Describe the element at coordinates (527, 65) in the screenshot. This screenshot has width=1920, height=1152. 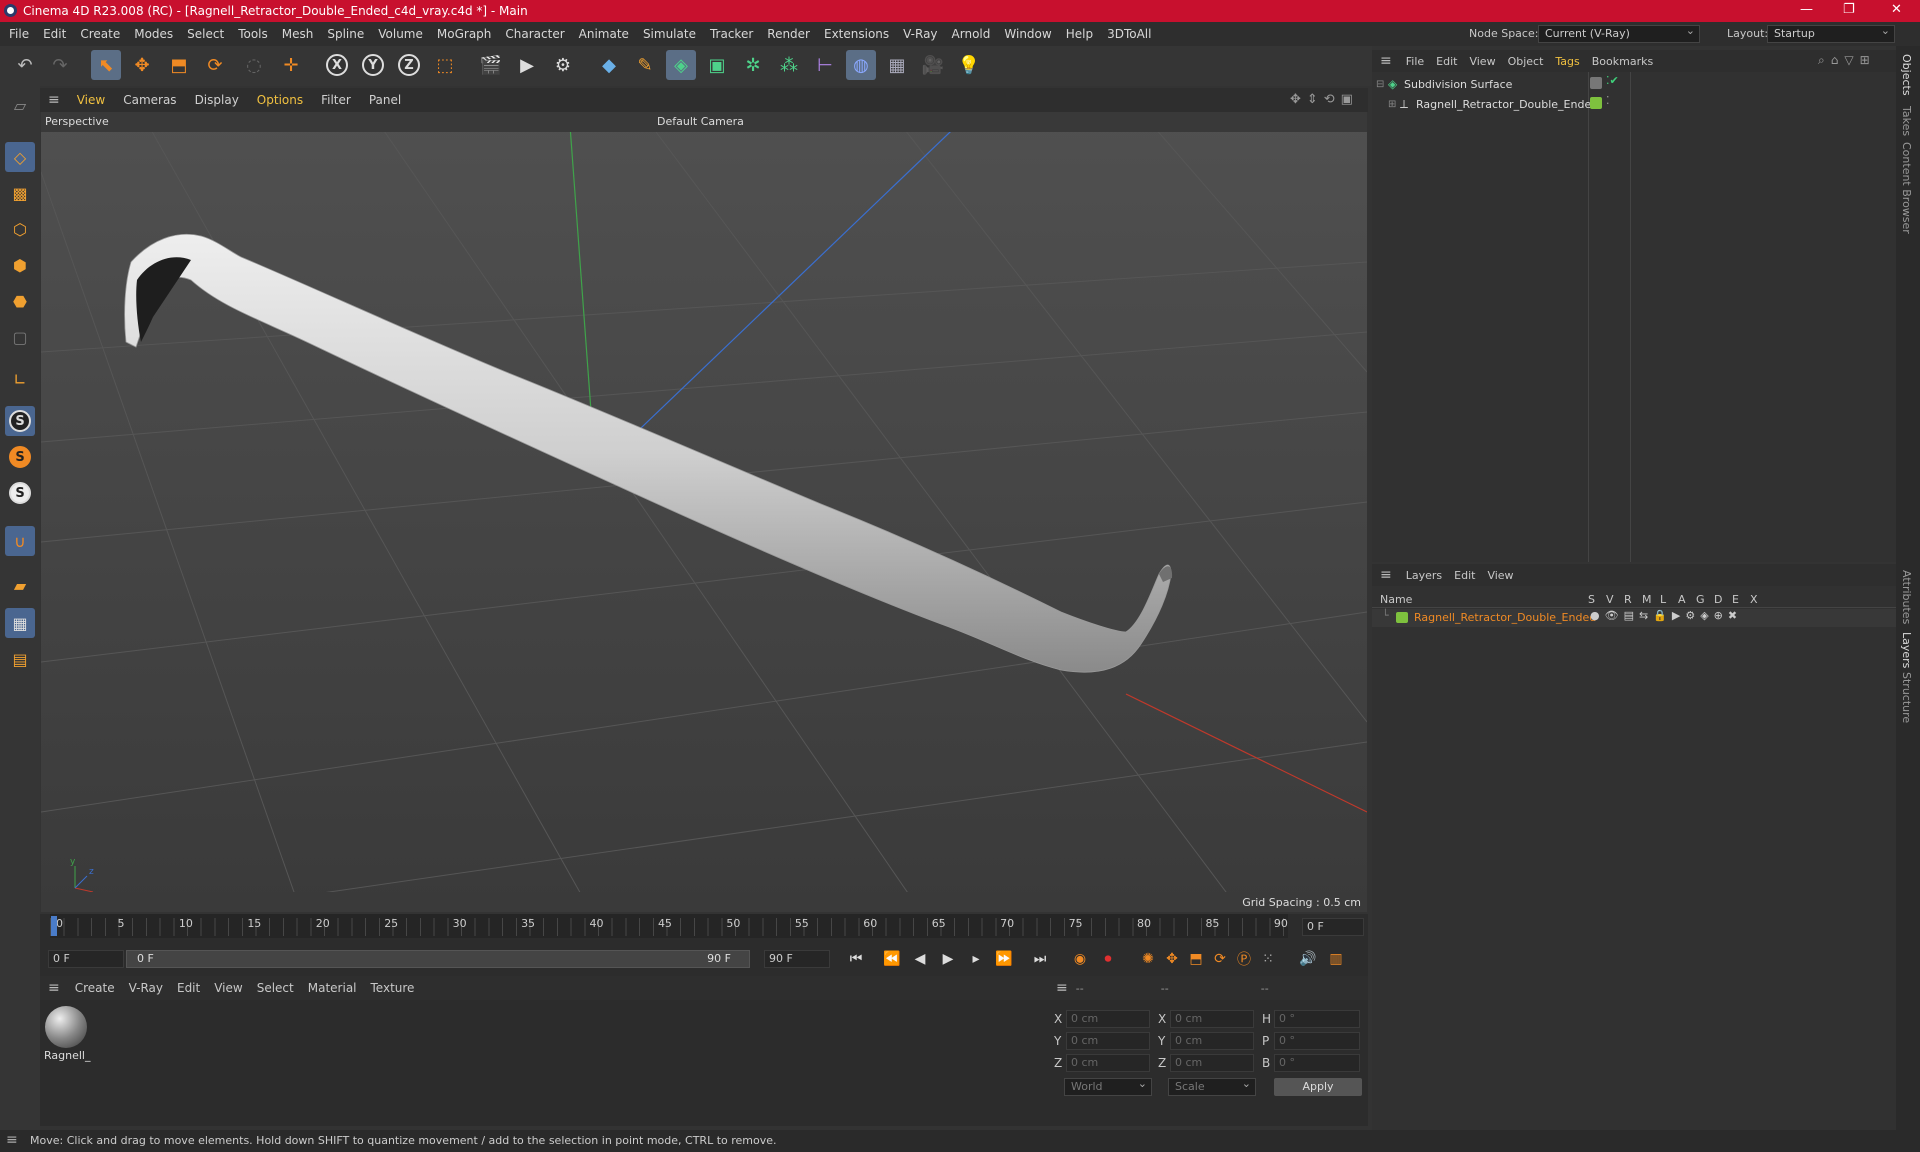
I see `render-picture-viewer-icon: ▶` at that location.